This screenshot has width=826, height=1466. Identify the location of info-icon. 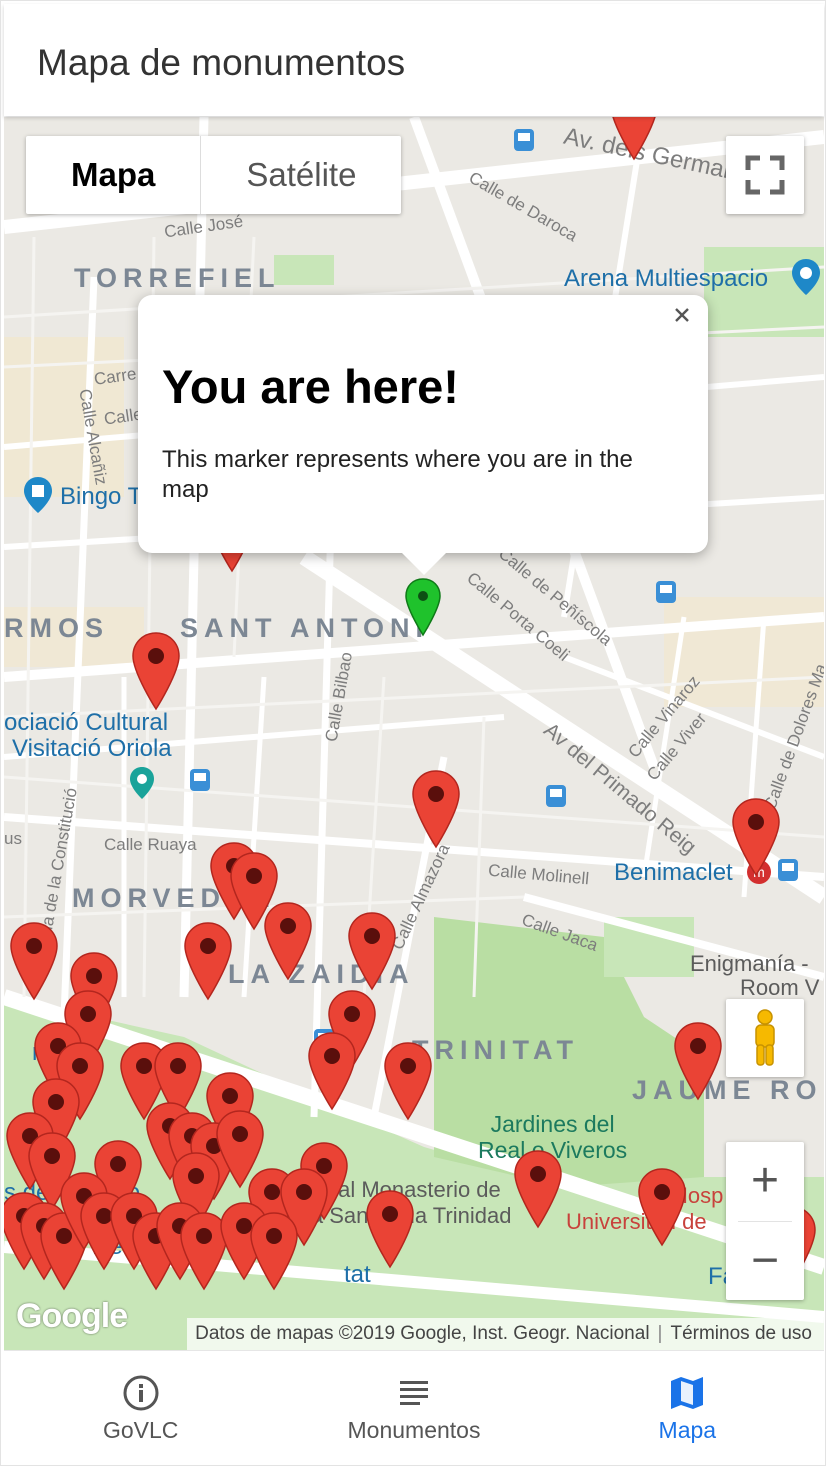
(141, 1393).